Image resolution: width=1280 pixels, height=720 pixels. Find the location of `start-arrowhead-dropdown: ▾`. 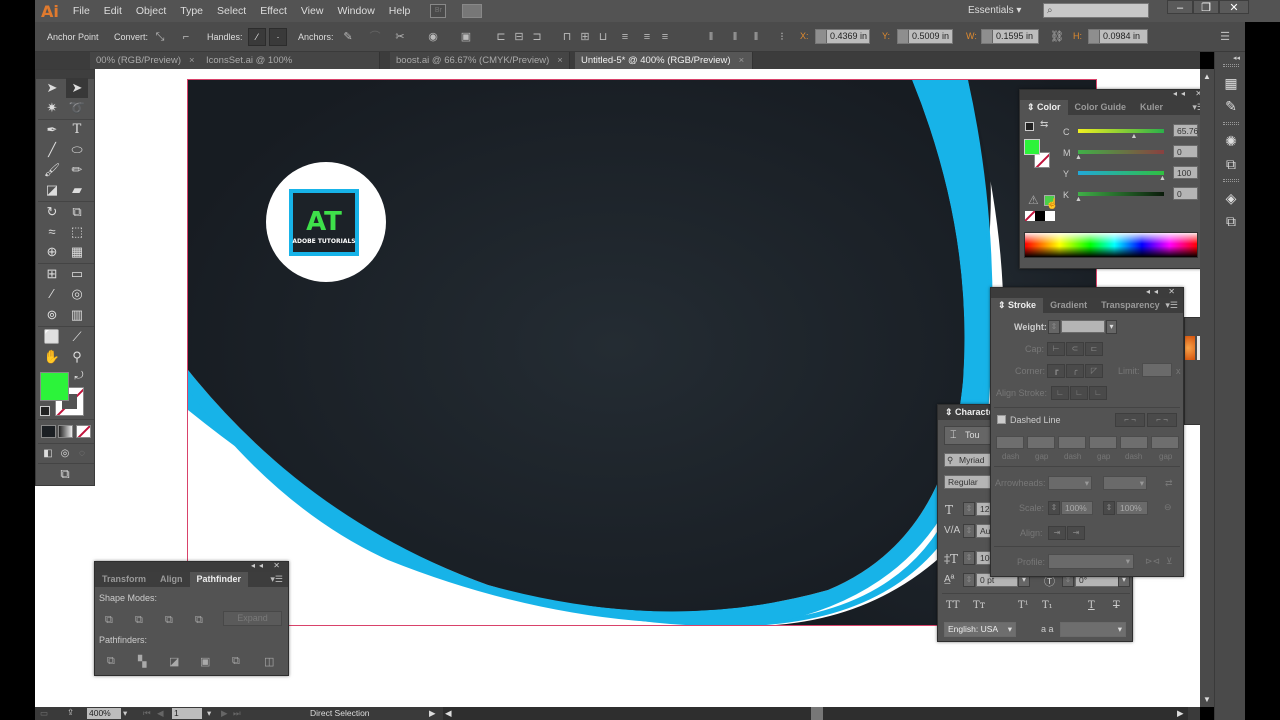

start-arrowhead-dropdown: ▾ is located at coordinates (1070, 483).